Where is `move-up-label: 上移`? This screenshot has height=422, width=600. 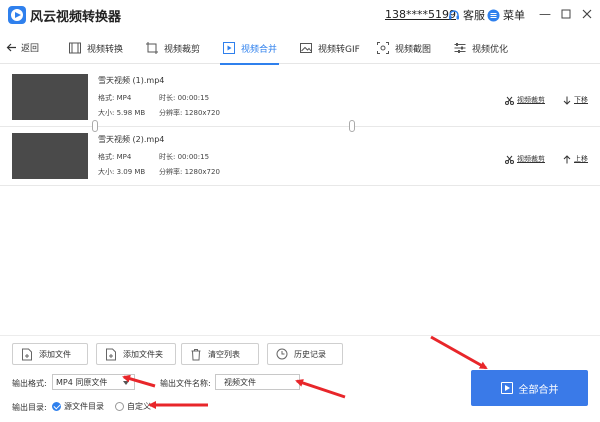 move-up-label: 上移 is located at coordinates (581, 159).